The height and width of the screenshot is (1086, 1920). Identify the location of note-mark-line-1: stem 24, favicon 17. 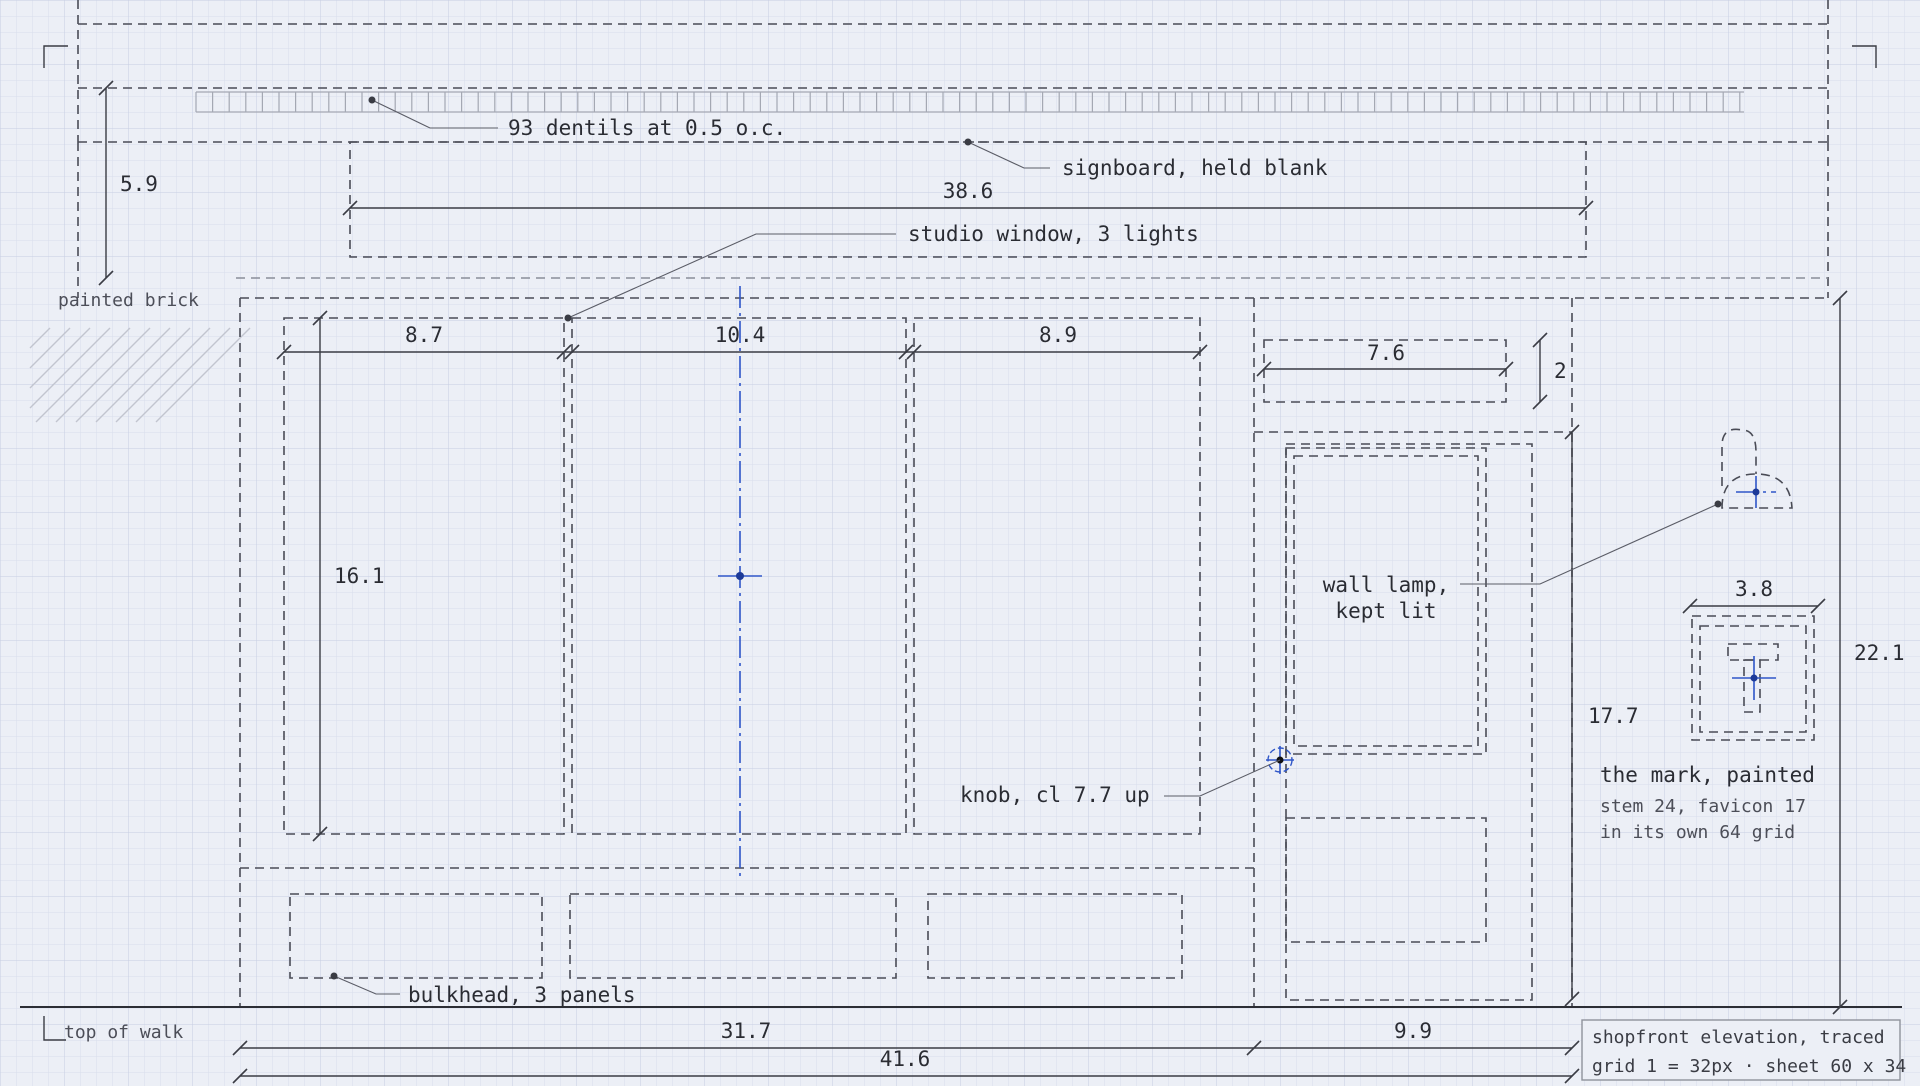
(1703, 806).